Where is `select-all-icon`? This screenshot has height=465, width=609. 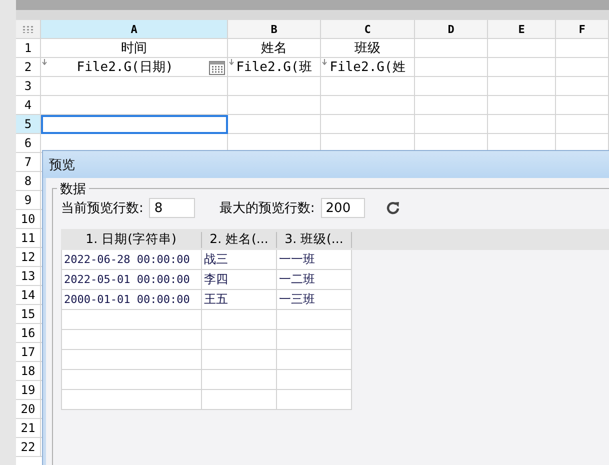
select-all-icon is located at coordinates (28, 29).